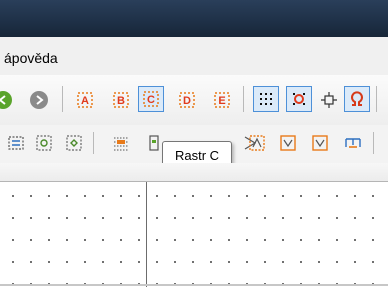  What do you see at coordinates (257, 143) in the screenshot?
I see `link-icon` at bounding box center [257, 143].